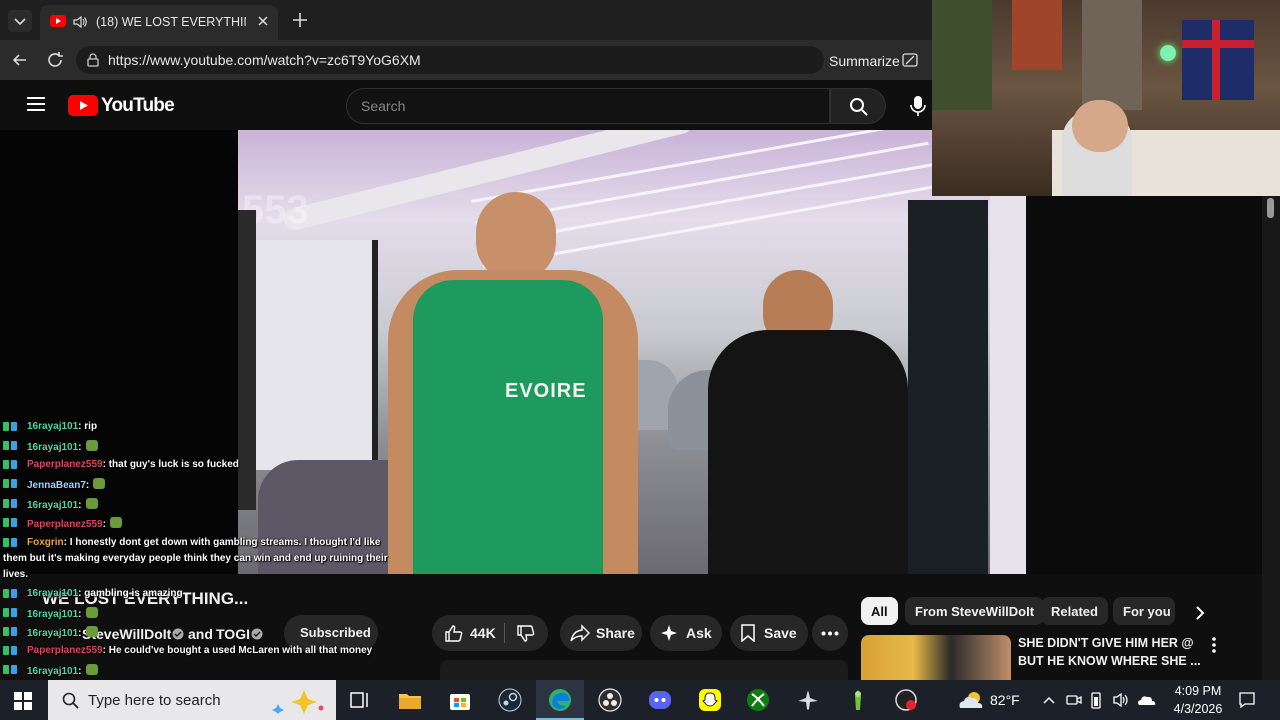 The width and height of the screenshot is (1280, 720). What do you see at coordinates (660, 700) in the screenshot?
I see `discord-icon` at bounding box center [660, 700].